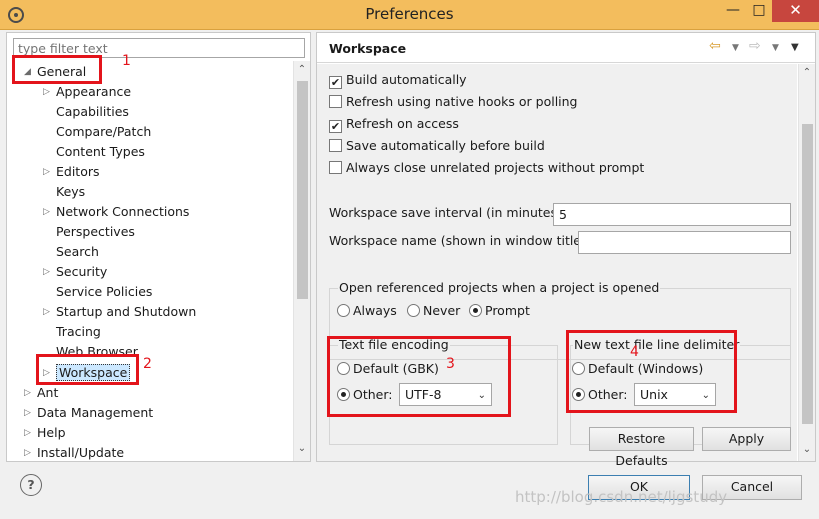 This screenshot has height=519, width=819. What do you see at coordinates (398, 80) in the screenshot?
I see `build-automatically-checkbox: ✔ Build automatically` at bounding box center [398, 80].